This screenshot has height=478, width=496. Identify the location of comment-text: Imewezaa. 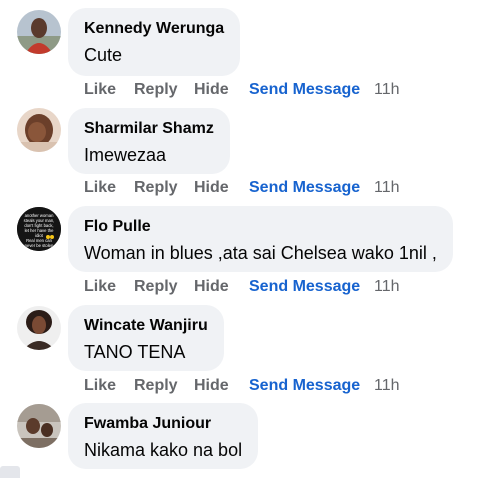
(125, 155).